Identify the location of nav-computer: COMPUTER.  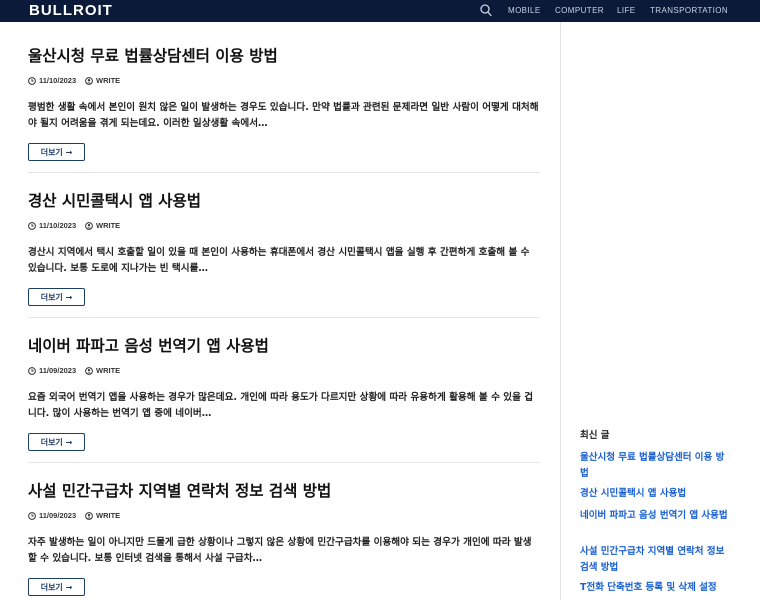
(579, 10).